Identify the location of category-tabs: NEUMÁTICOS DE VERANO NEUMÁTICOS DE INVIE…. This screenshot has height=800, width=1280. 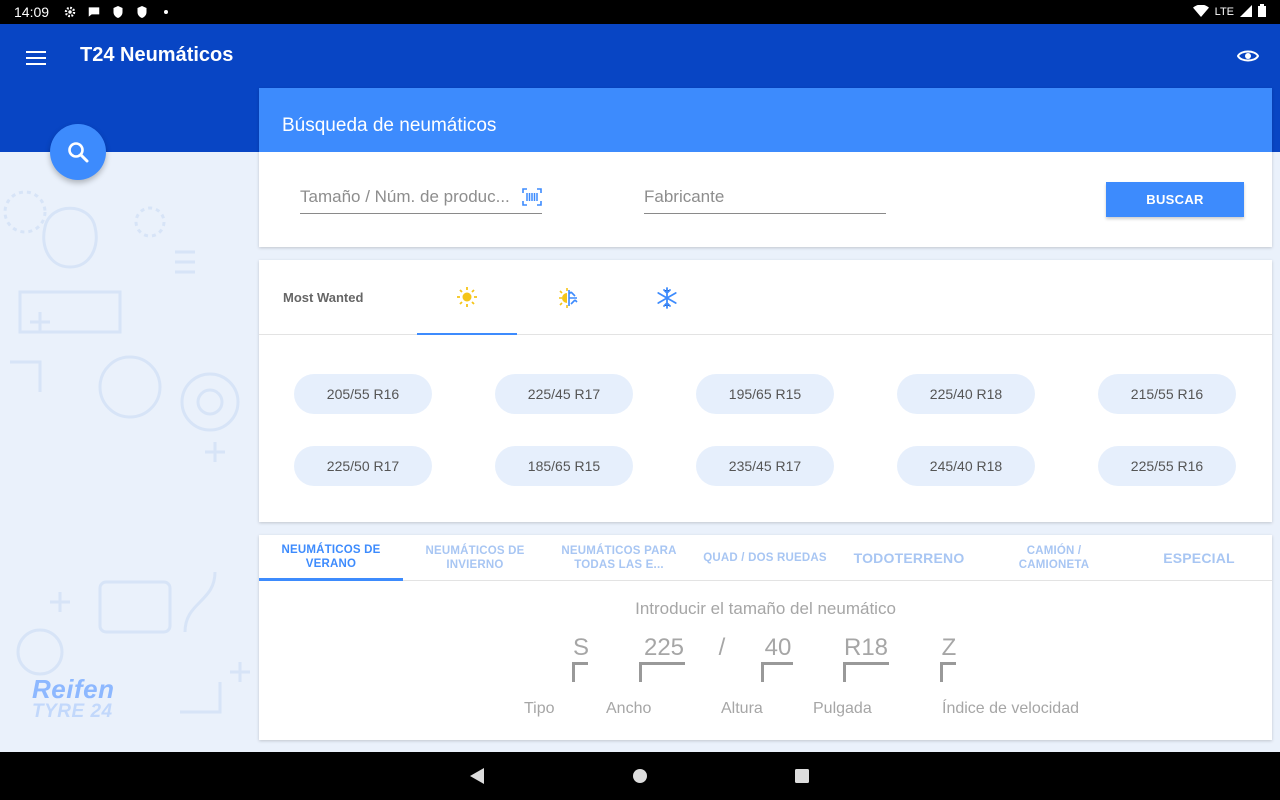
(765, 558).